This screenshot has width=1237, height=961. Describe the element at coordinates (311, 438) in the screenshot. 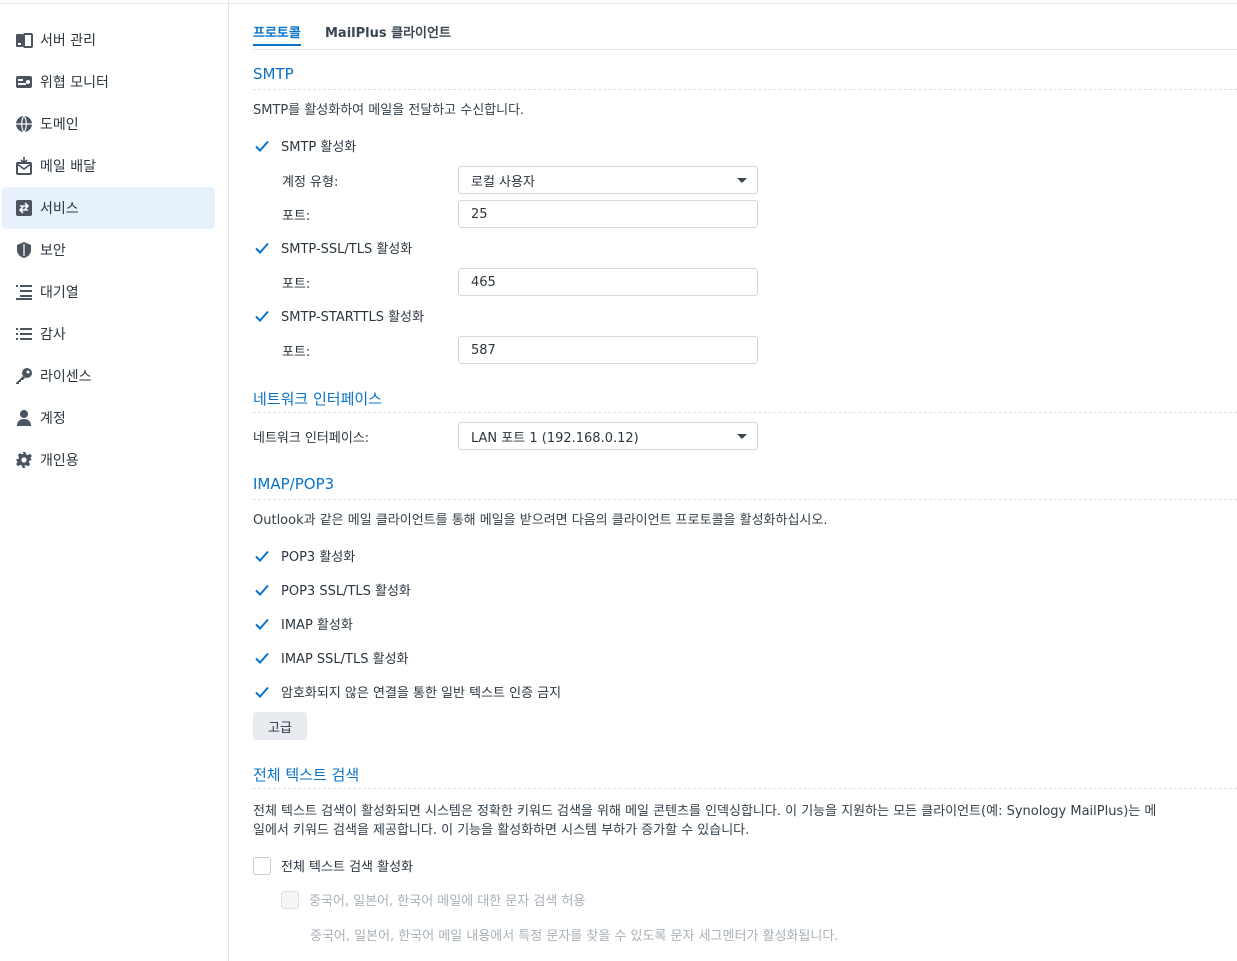

I see `network-interface-label: 네트워크 인터페이스:` at that location.